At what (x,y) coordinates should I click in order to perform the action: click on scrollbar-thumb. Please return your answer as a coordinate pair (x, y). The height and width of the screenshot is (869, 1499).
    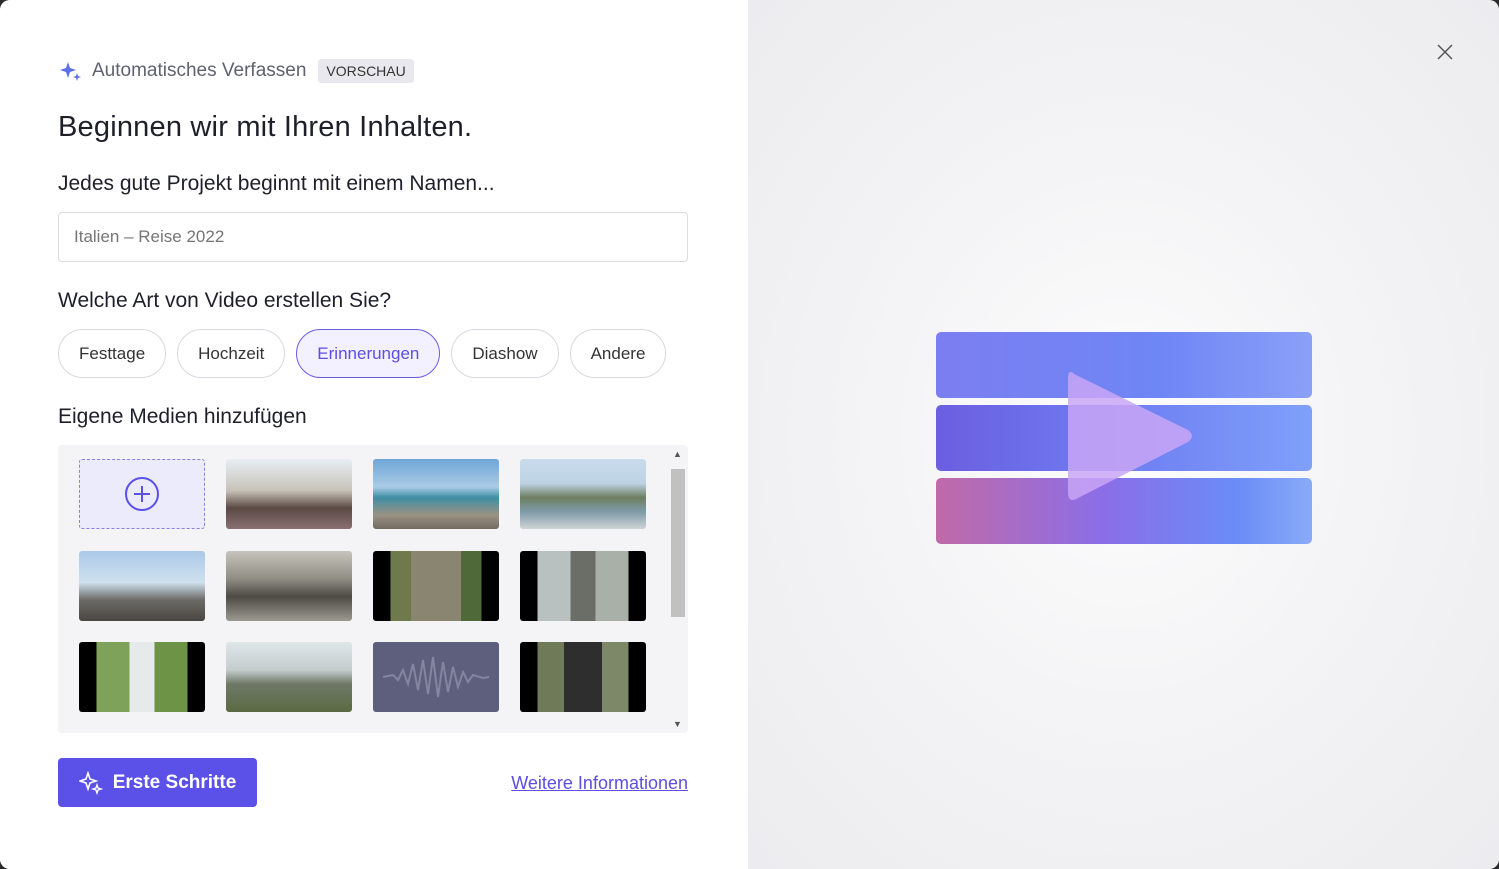
    Looking at the image, I should click on (678, 543).